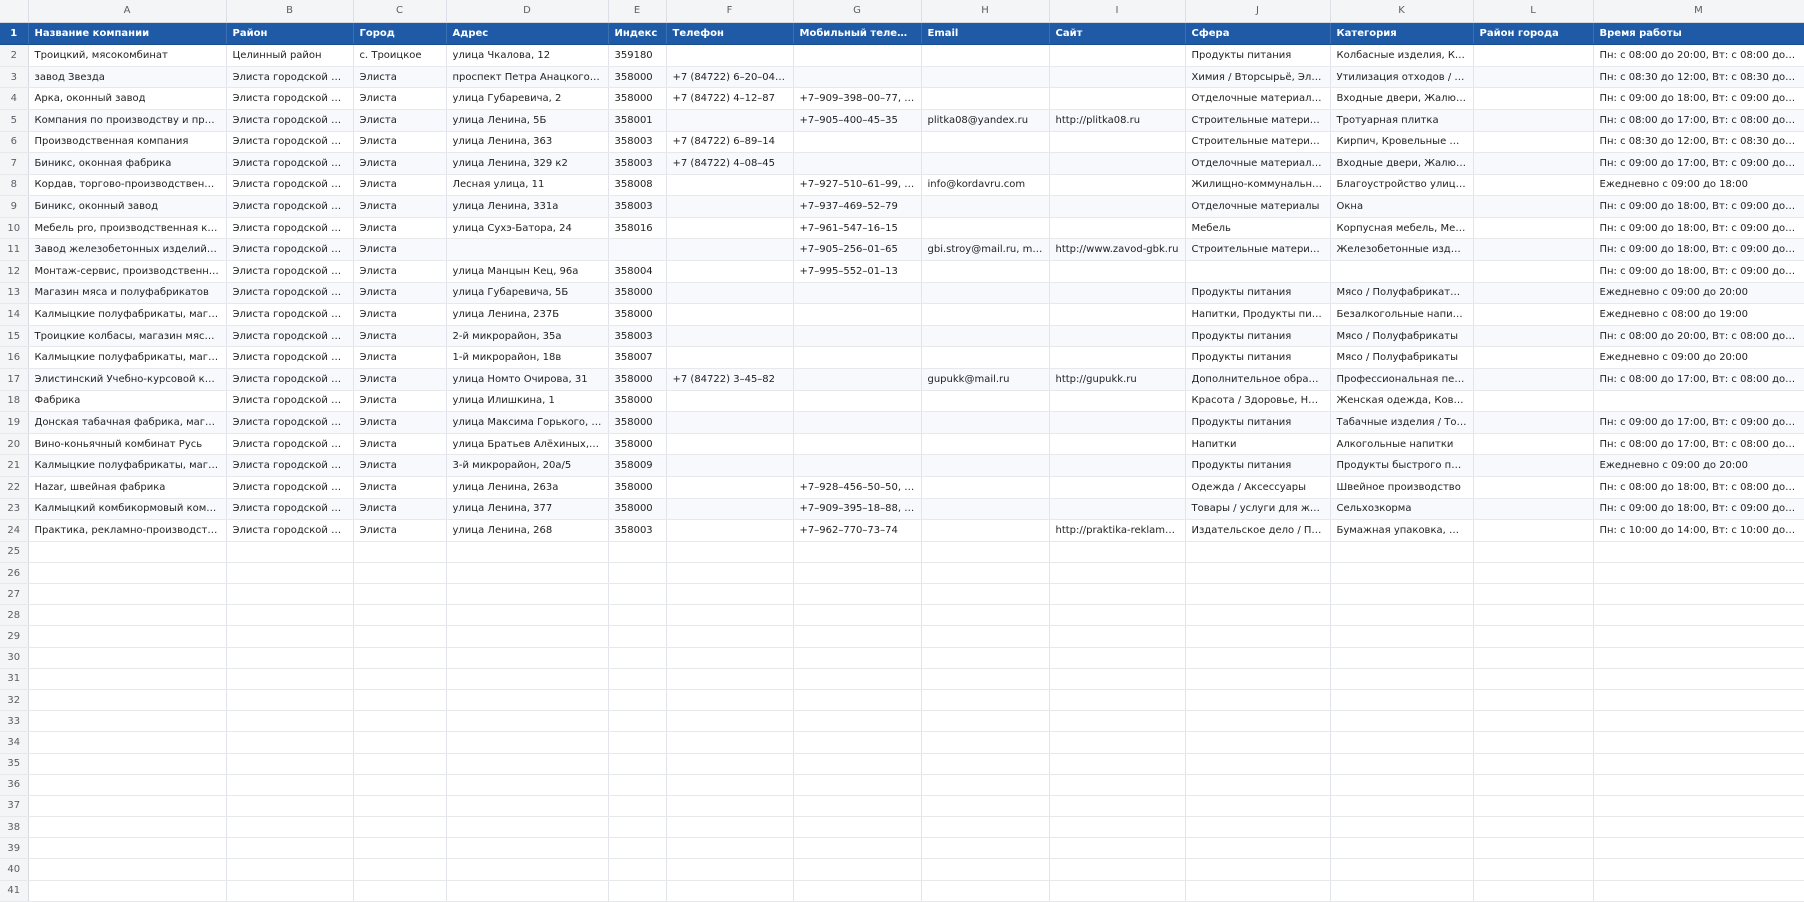  I want to click on row-number: 36, so click(14, 785).